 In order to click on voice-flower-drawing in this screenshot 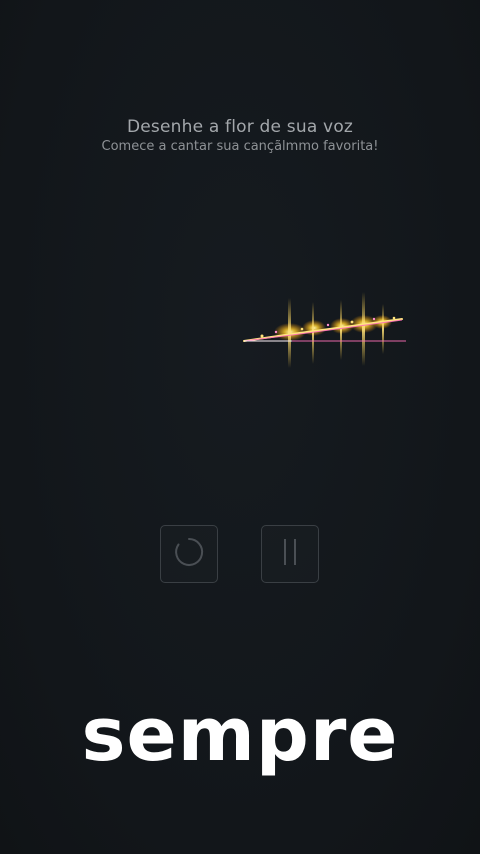, I will do `click(324, 330)`.